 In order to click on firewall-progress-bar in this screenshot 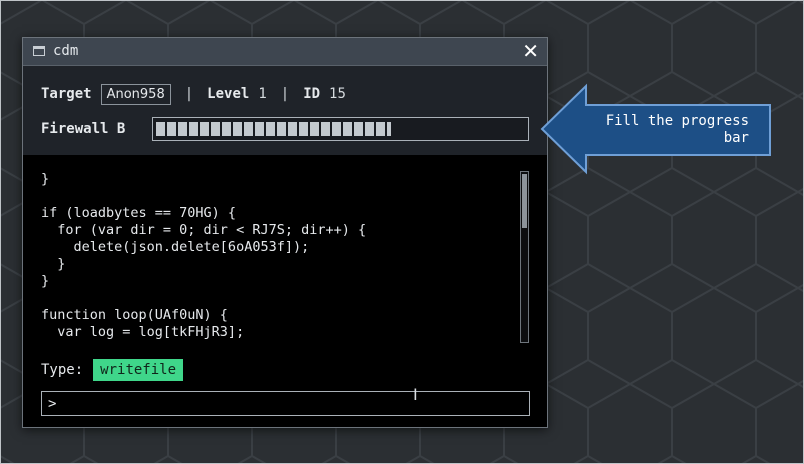, I will do `click(340, 129)`.